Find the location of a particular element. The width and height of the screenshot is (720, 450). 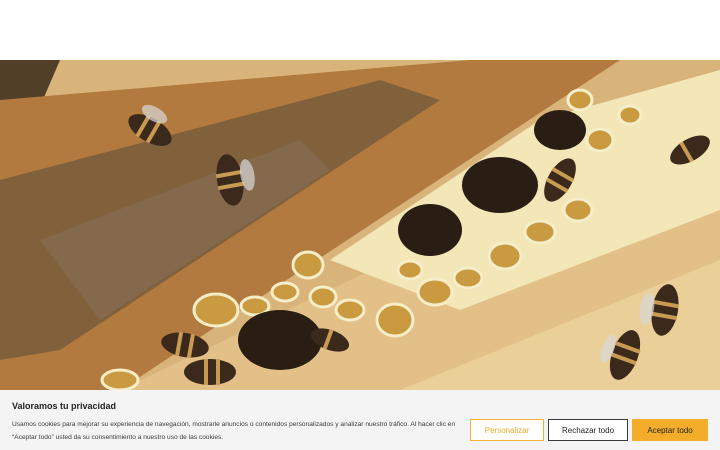

reject-all-button: Rechazar todo is located at coordinates (588, 430).